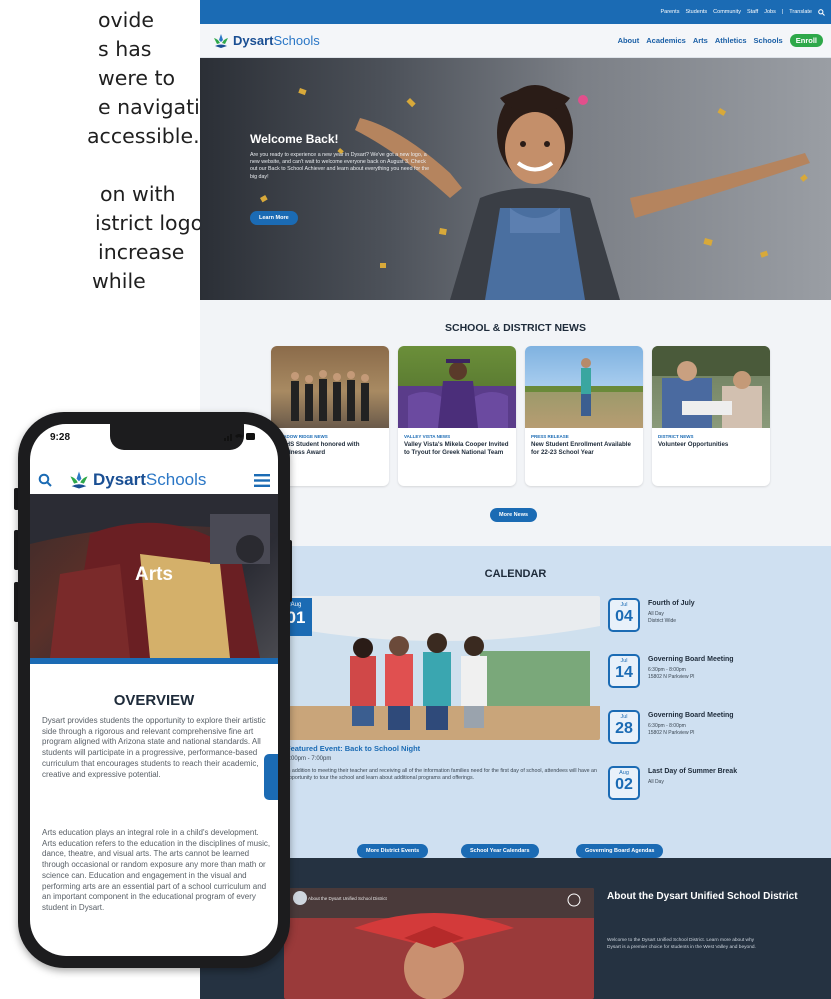 The image size is (831, 999). What do you see at coordinates (154, 661) in the screenshot?
I see `phone-hero-accent-bar` at bounding box center [154, 661].